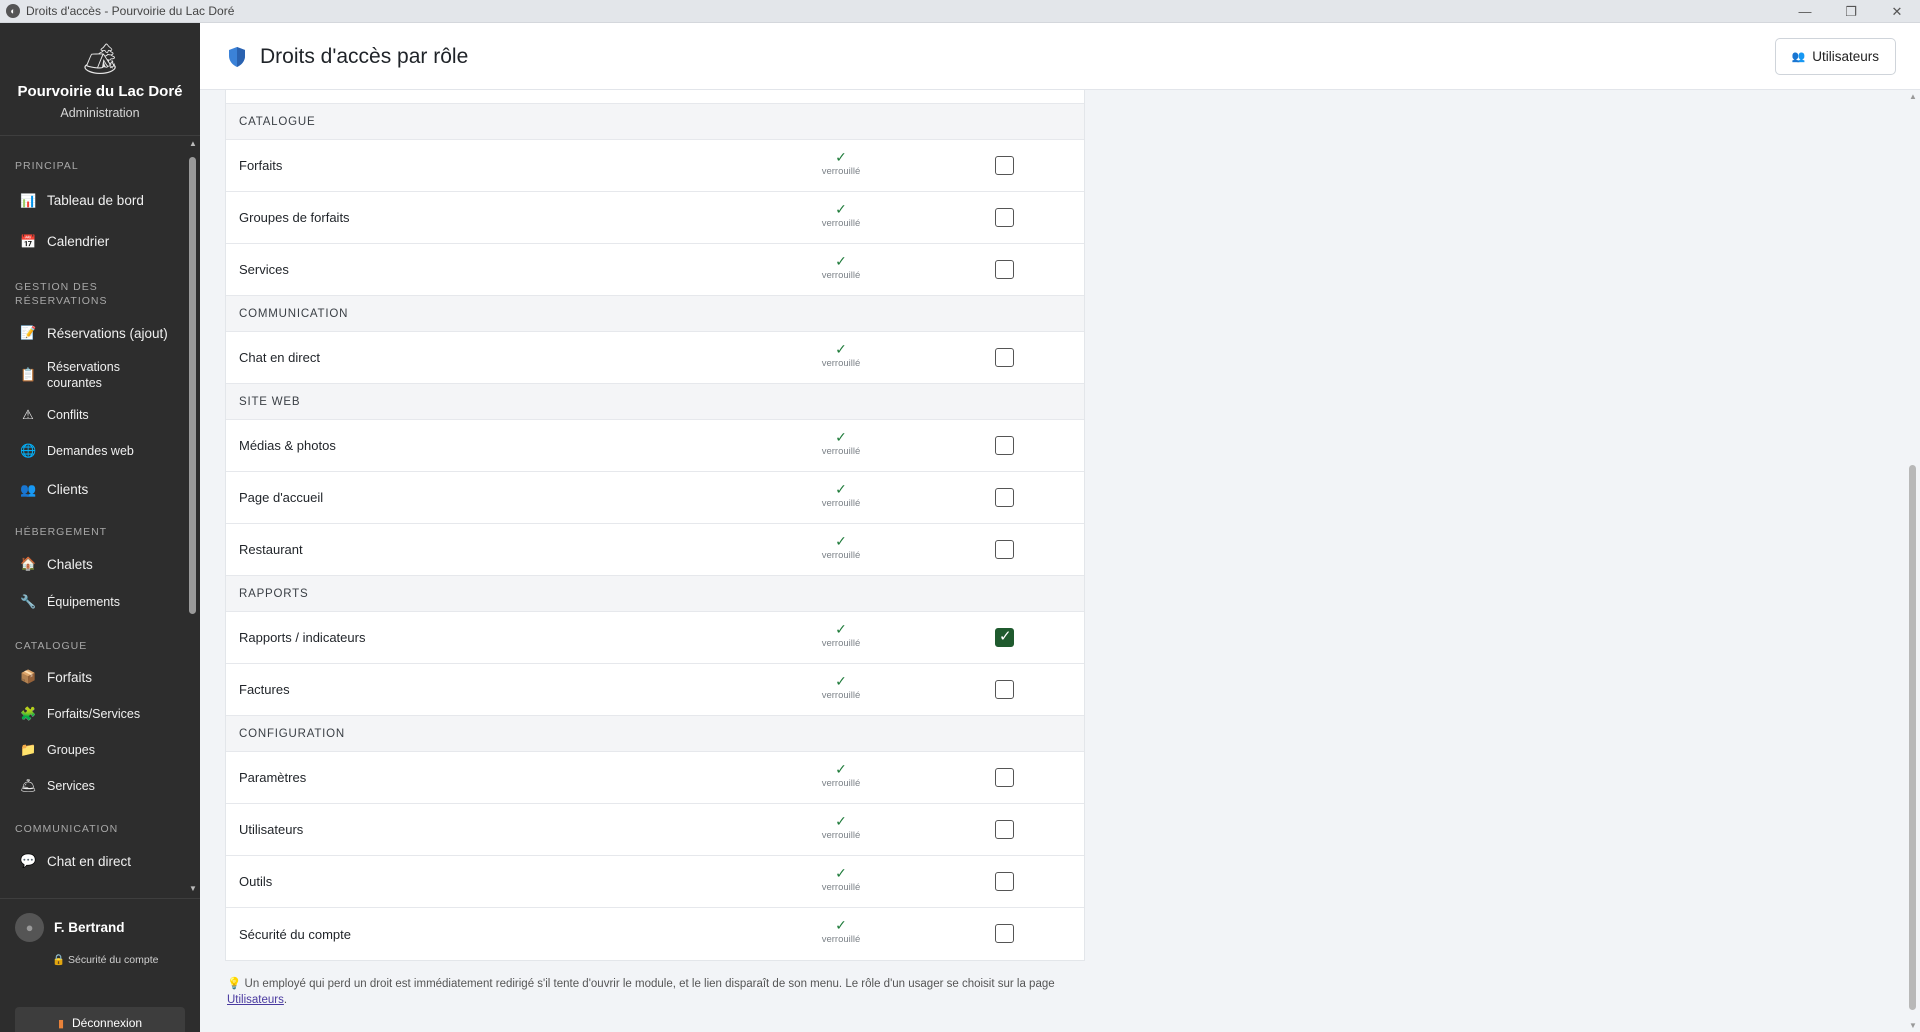 The width and height of the screenshot is (1920, 1032). What do you see at coordinates (92, 489) in the screenshot?
I see `sidebar-item-clients: 👥 Clients` at bounding box center [92, 489].